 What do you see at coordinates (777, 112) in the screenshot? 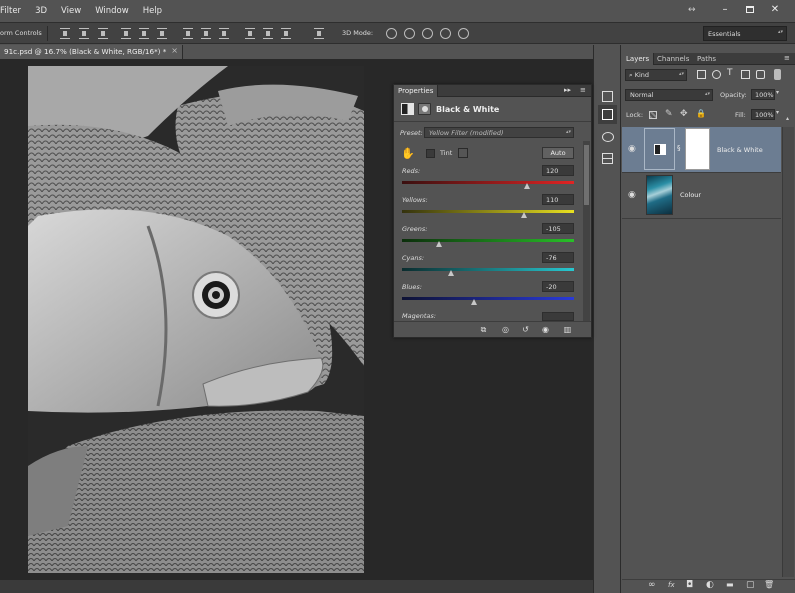
I see `fill-dropdown-icon: ▾` at bounding box center [777, 112].